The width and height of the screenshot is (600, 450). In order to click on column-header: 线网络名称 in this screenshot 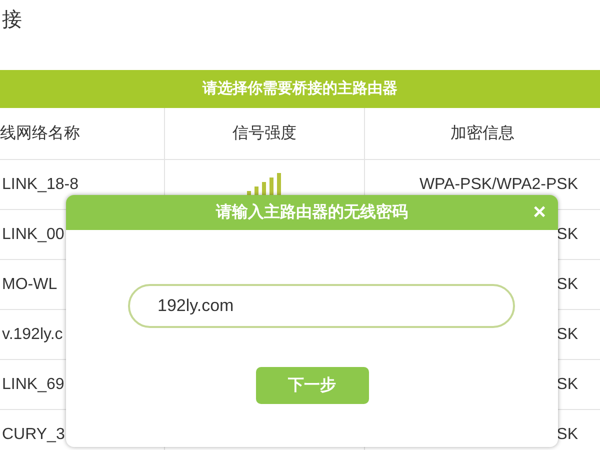, I will do `click(82, 133)`.